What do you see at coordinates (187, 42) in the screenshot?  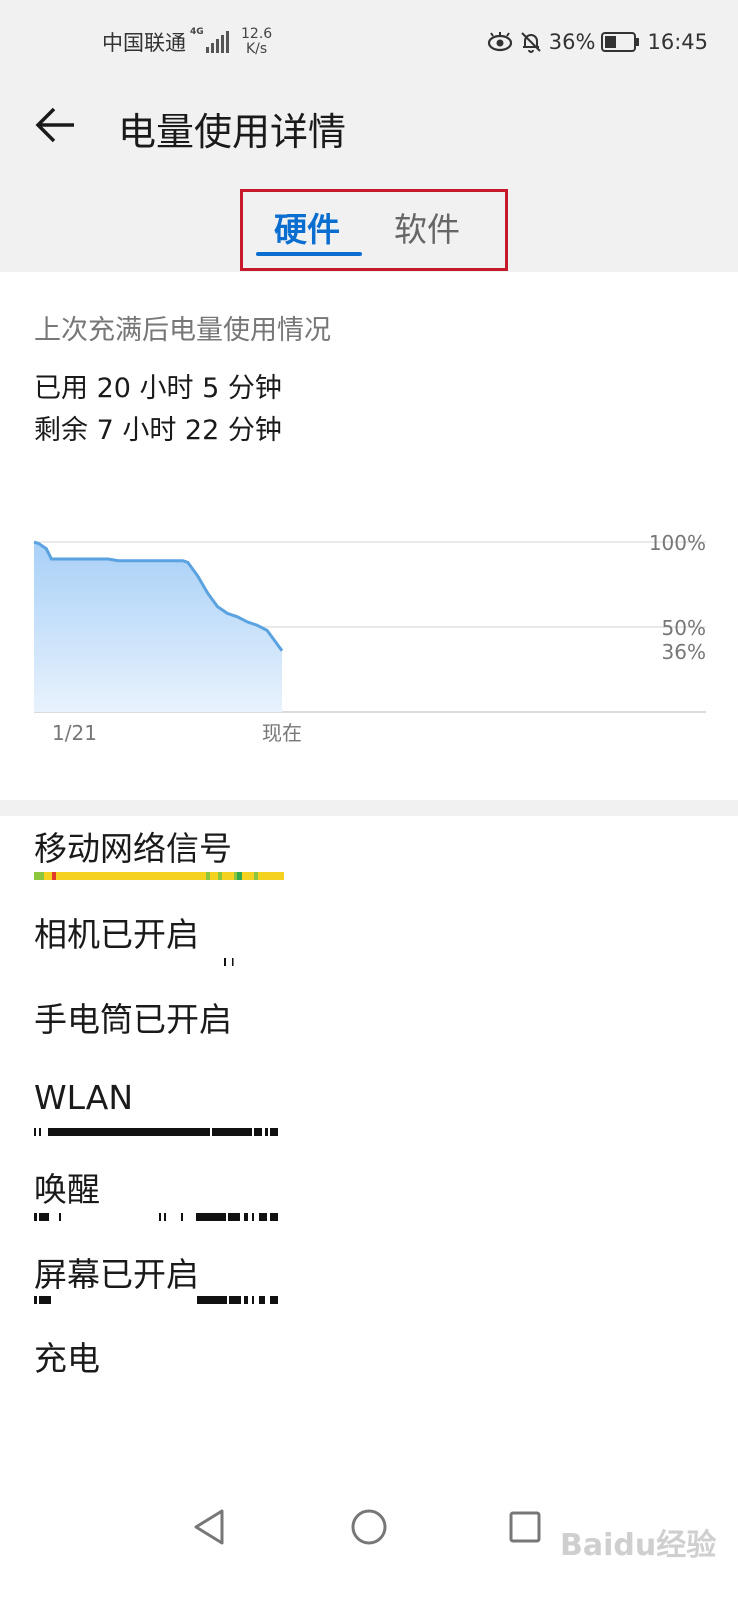 I see `status-bar-left: 中国联通 4G 12.6 K/s` at bounding box center [187, 42].